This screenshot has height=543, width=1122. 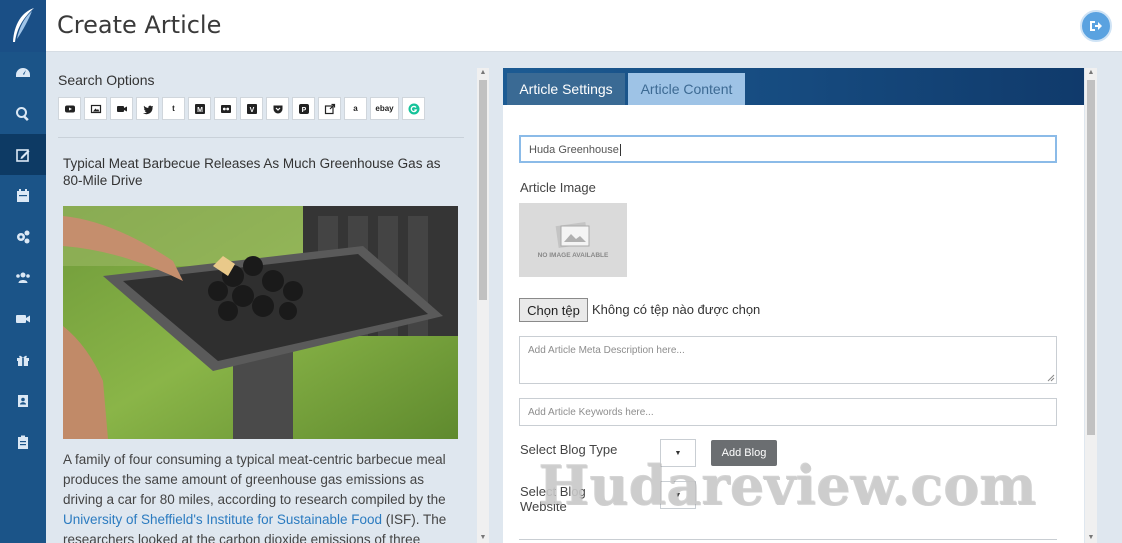 I want to click on external-link-icon, so click(x=329, y=108).